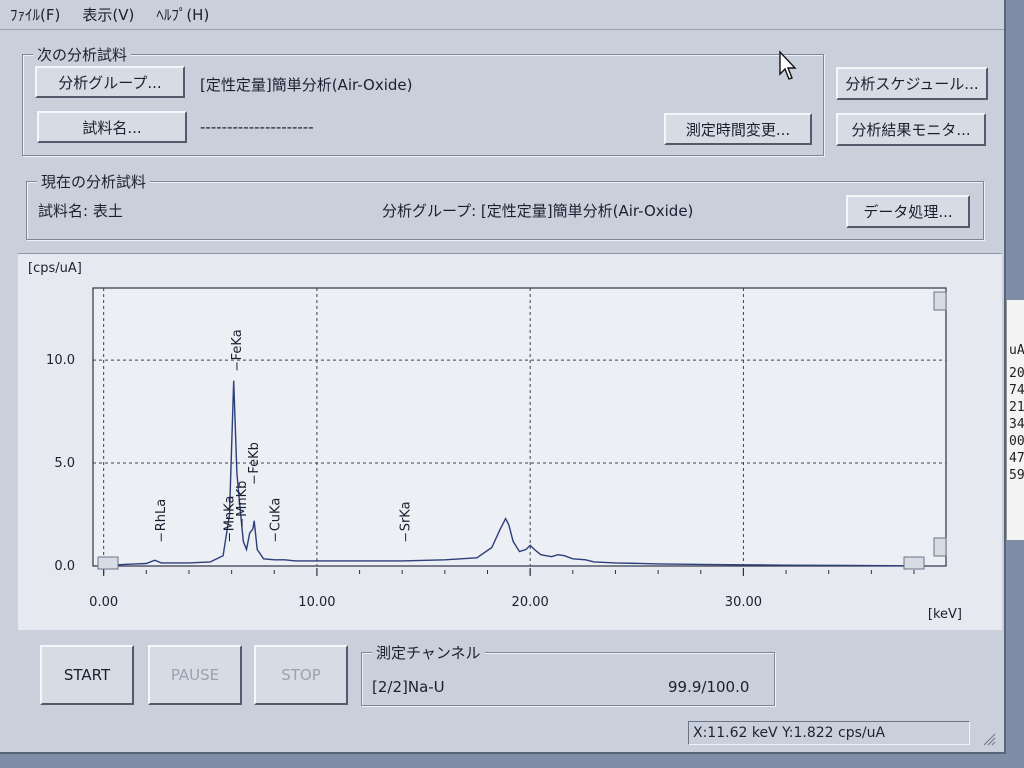 This screenshot has height=768, width=1024. Describe the element at coordinates (35, 14) in the screenshot. I see `menu-file: ﾌｧｲﾙ(F)` at that location.